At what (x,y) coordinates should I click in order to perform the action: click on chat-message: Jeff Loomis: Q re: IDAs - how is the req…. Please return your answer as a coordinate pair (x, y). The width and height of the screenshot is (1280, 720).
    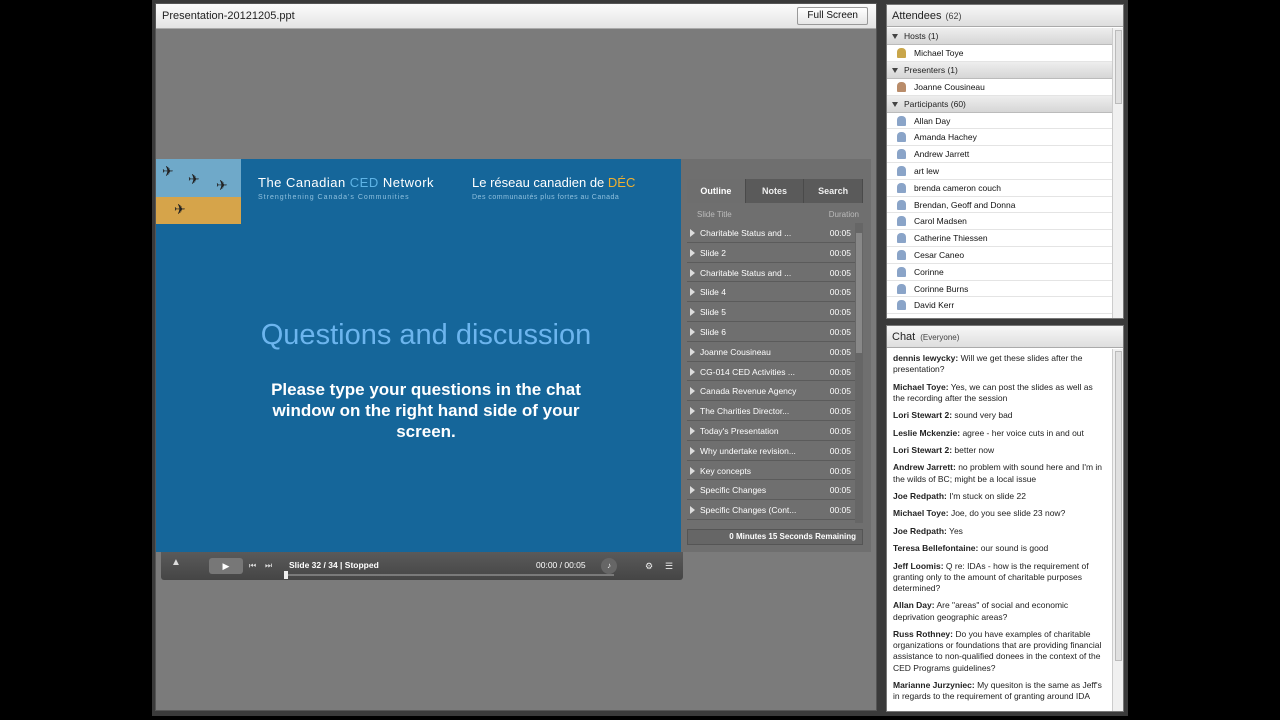
    Looking at the image, I should click on (998, 578).